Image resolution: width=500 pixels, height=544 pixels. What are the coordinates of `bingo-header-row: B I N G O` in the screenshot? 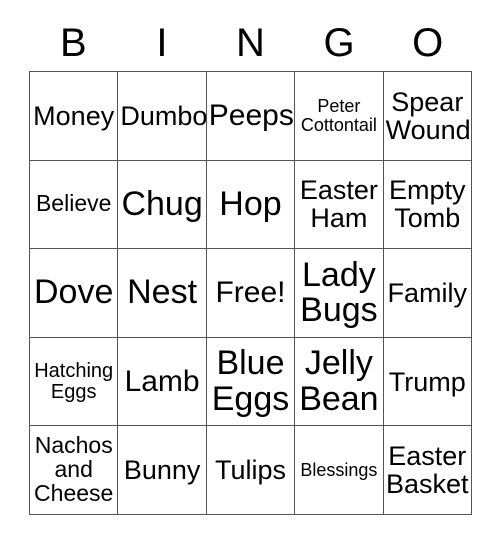 It's located at (250, 43).